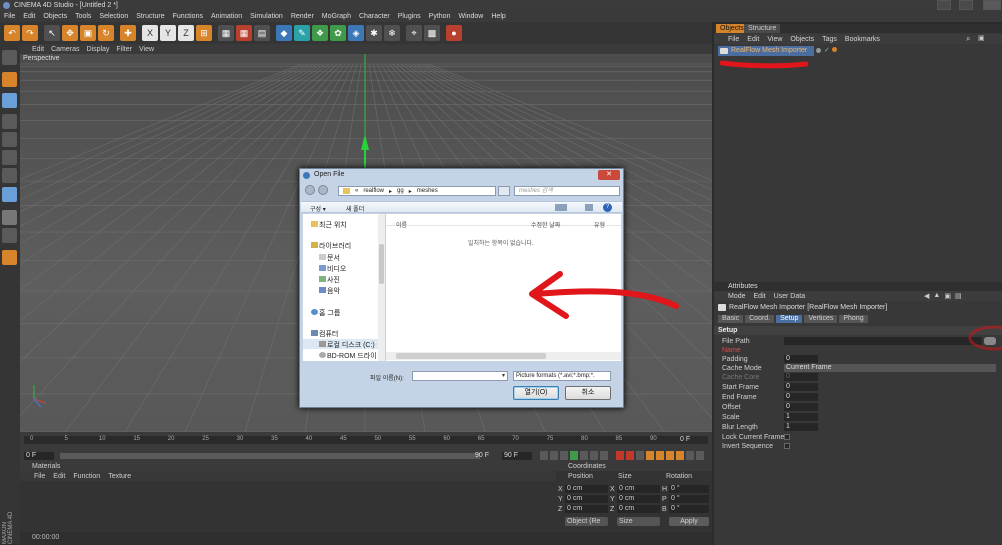 The width and height of the screenshot is (1002, 545). Describe the element at coordinates (284, 33) in the screenshot. I see `cube-icon: ◆` at that location.